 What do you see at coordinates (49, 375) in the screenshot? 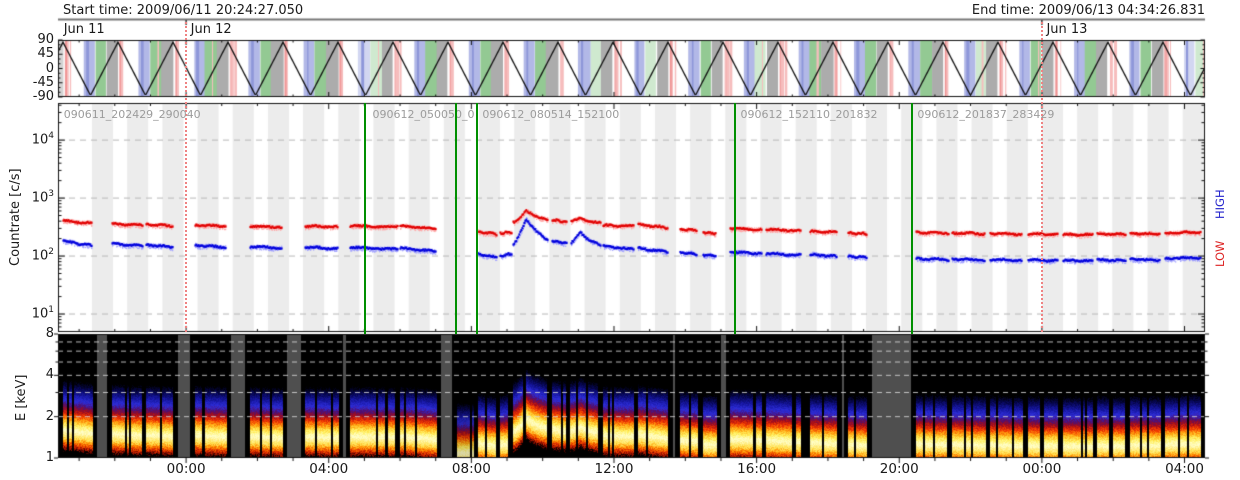
I see `energy-ytick-label: 4` at bounding box center [49, 375].